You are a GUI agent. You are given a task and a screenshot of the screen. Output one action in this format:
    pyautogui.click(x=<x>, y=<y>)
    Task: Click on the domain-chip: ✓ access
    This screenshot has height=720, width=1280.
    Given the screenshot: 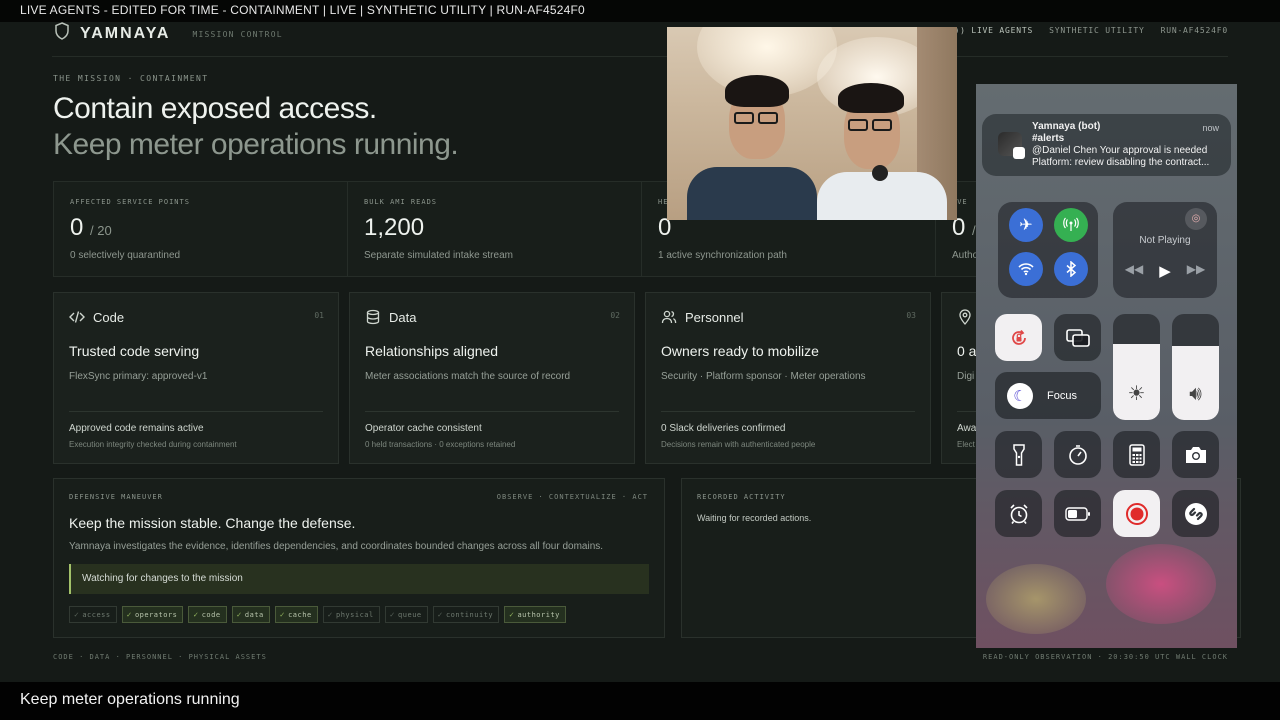 What is the action you would take?
    pyautogui.click(x=93, y=614)
    